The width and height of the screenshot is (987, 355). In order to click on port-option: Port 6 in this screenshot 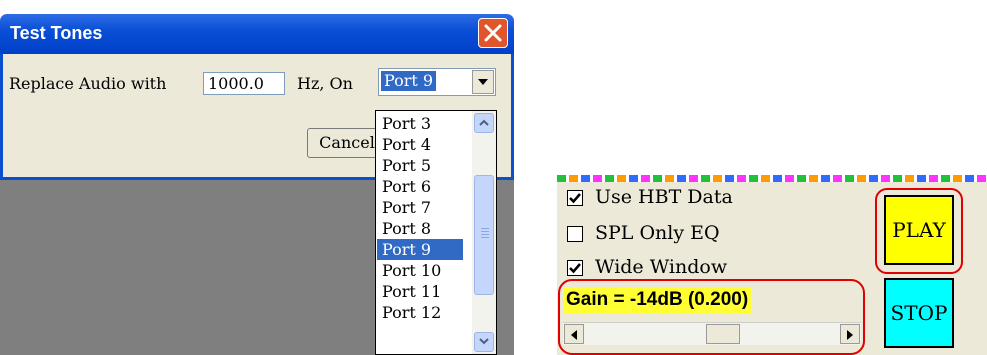, I will do `click(420, 186)`.